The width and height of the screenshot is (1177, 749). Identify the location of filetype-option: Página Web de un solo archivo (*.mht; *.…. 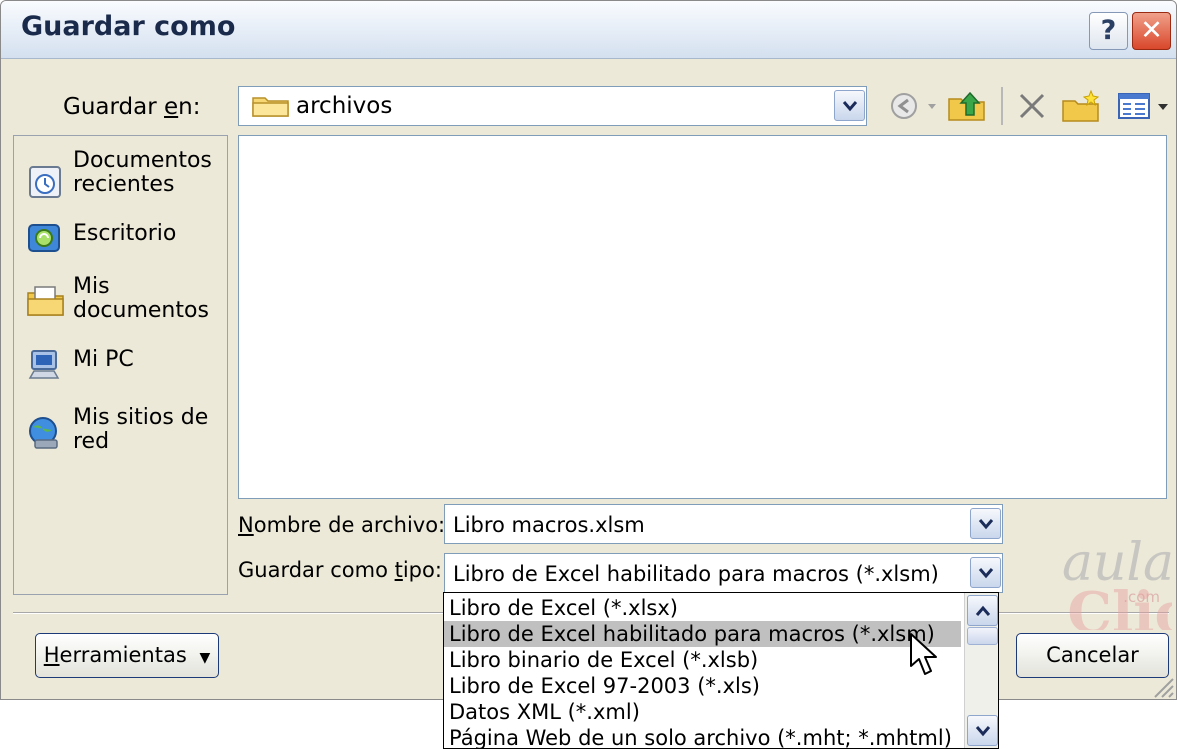
(702, 736).